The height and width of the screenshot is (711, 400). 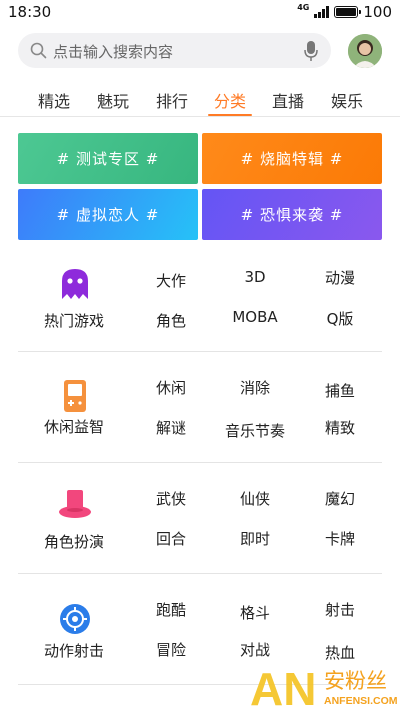 What do you see at coordinates (171, 280) in the screenshot?
I see `tag-blockbuster: 大作` at bounding box center [171, 280].